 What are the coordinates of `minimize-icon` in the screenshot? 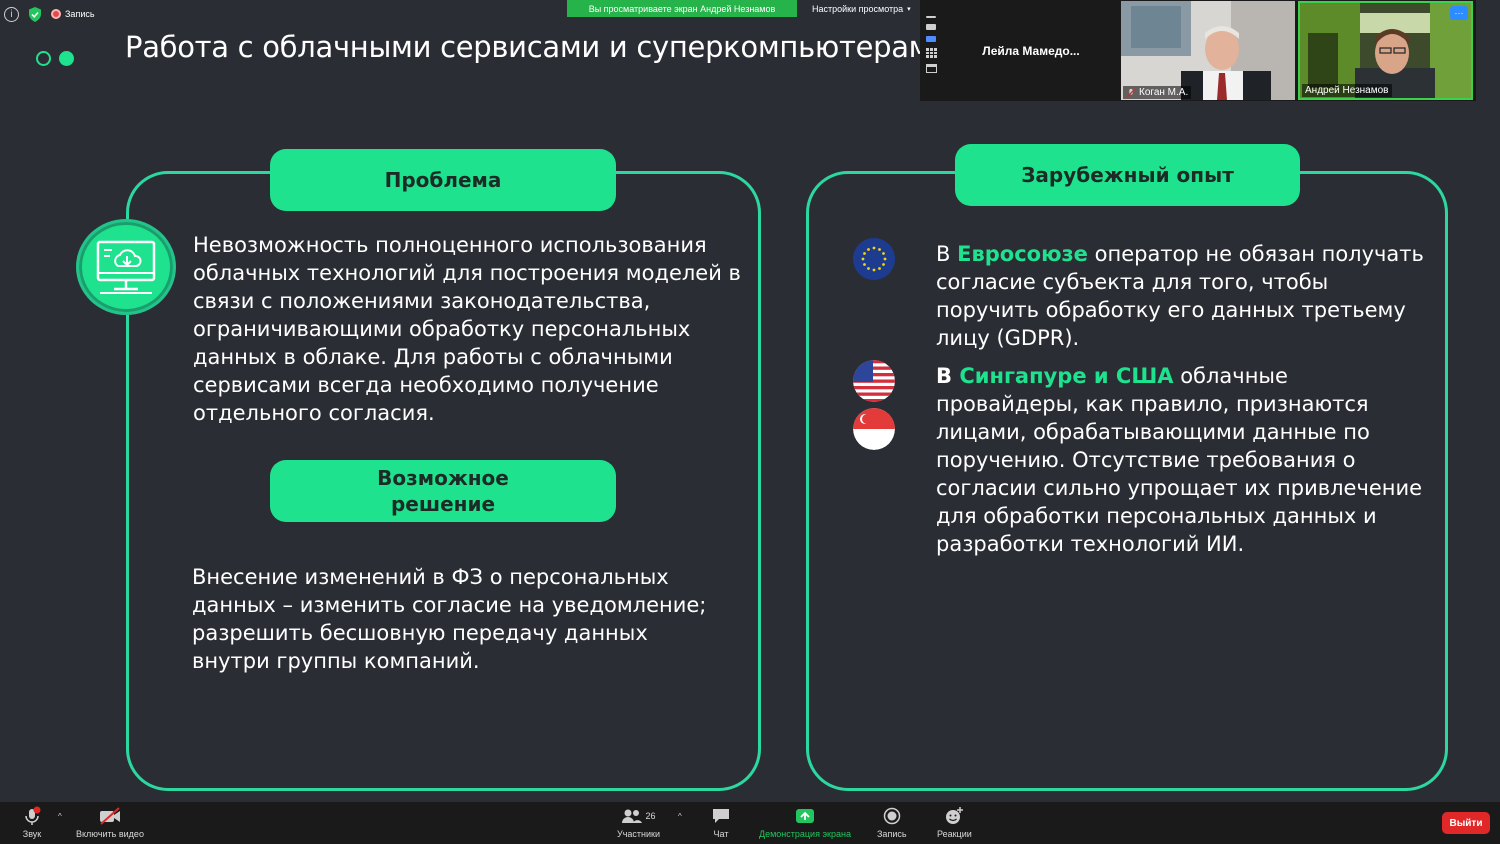 It's located at (931, 17).